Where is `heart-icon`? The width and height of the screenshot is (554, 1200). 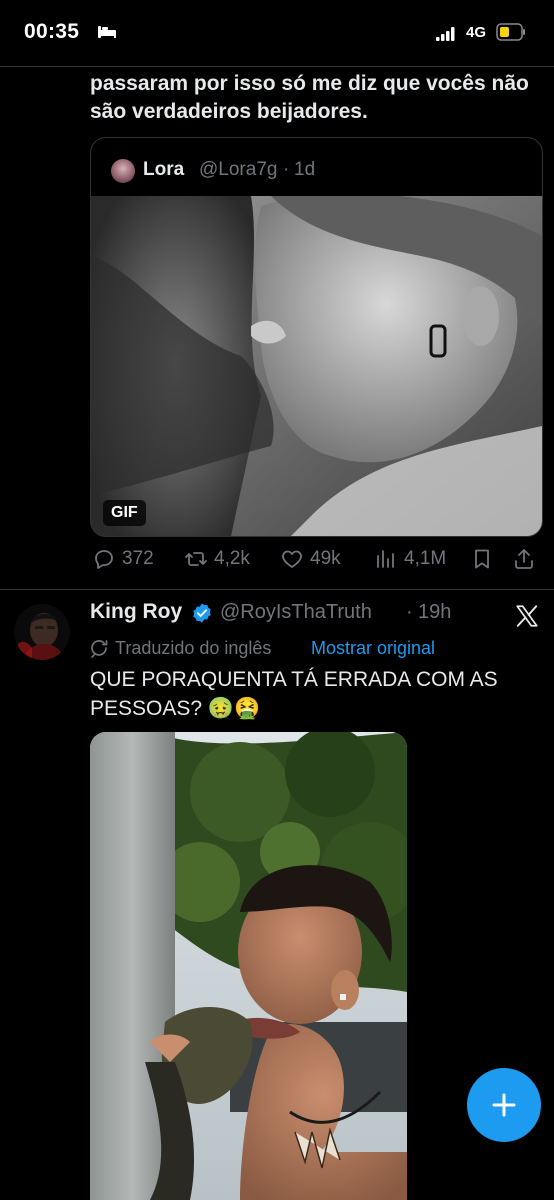
heart-icon is located at coordinates (292, 559).